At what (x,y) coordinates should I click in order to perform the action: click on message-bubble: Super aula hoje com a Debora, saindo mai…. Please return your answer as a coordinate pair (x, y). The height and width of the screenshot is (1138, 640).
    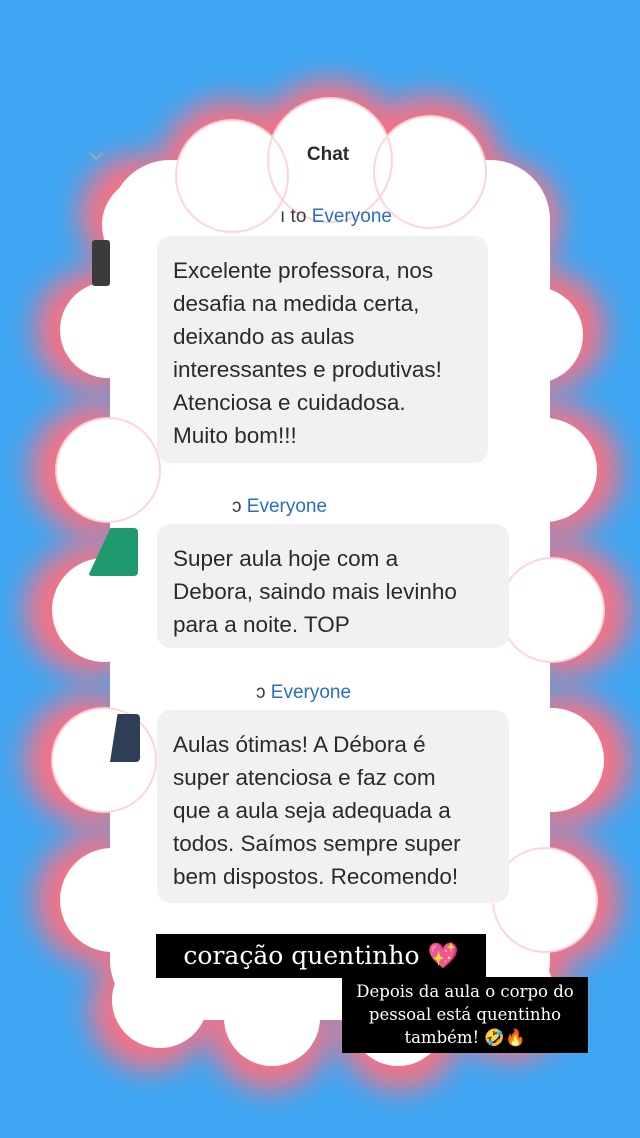
    Looking at the image, I should click on (333, 586).